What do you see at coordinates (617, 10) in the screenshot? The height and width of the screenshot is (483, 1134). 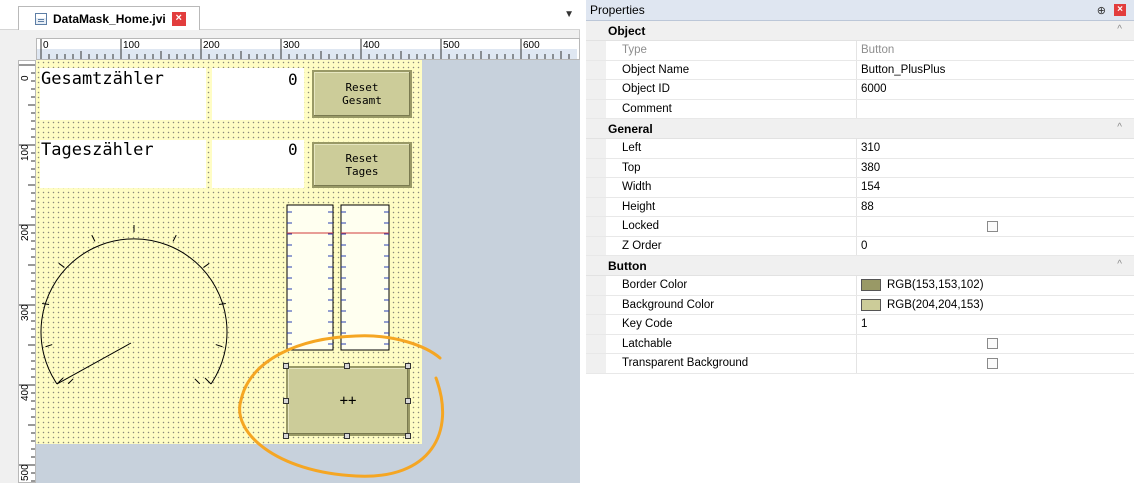 I see `properties-title: Properties` at bounding box center [617, 10].